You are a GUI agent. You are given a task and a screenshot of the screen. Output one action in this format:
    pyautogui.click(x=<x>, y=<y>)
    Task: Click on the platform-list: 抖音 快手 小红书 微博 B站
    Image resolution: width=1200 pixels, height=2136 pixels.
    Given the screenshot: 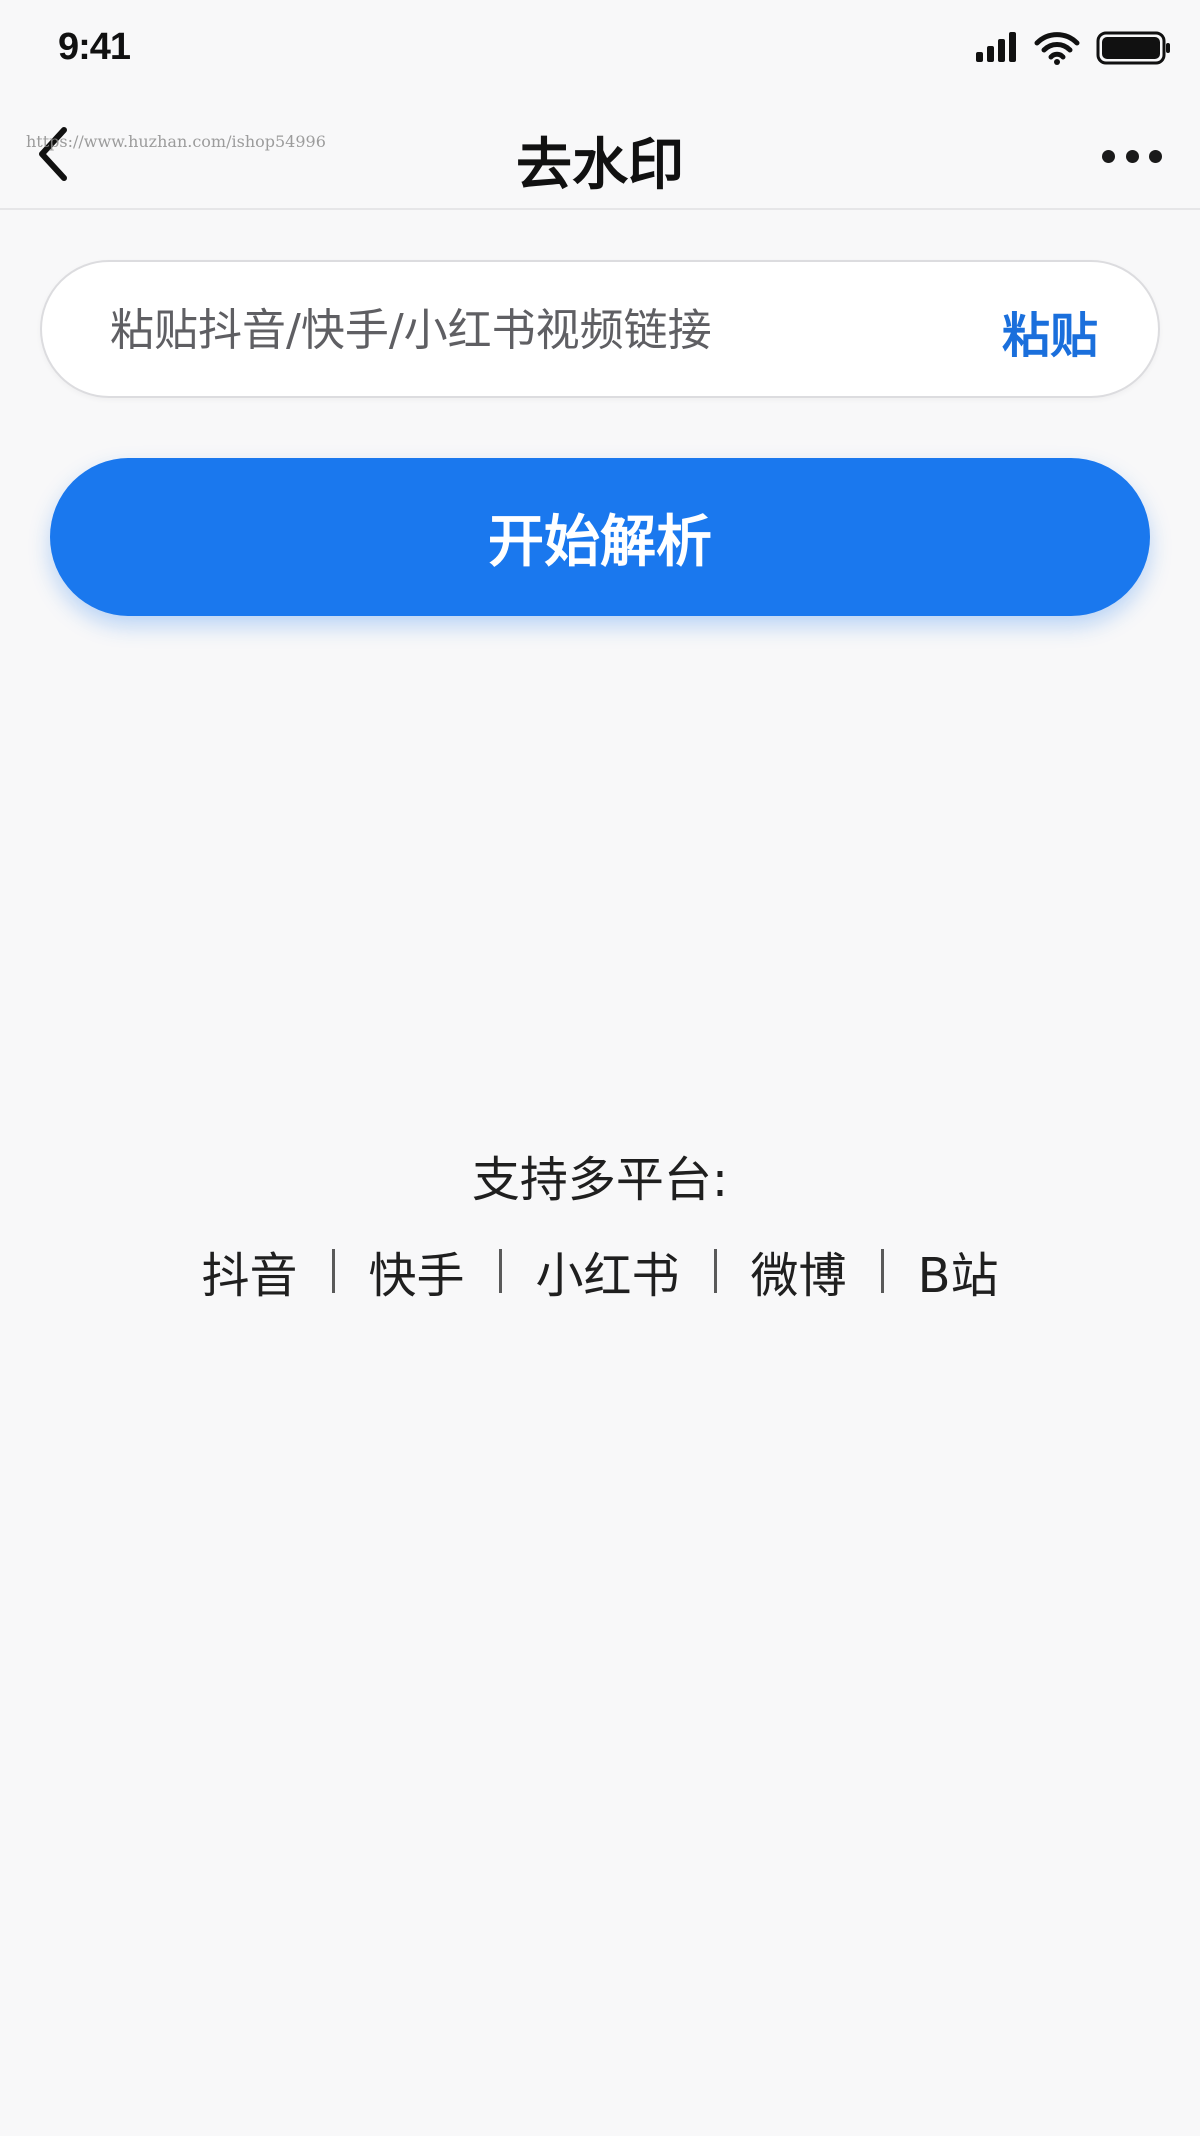 What is the action you would take?
    pyautogui.click(x=600, y=1271)
    